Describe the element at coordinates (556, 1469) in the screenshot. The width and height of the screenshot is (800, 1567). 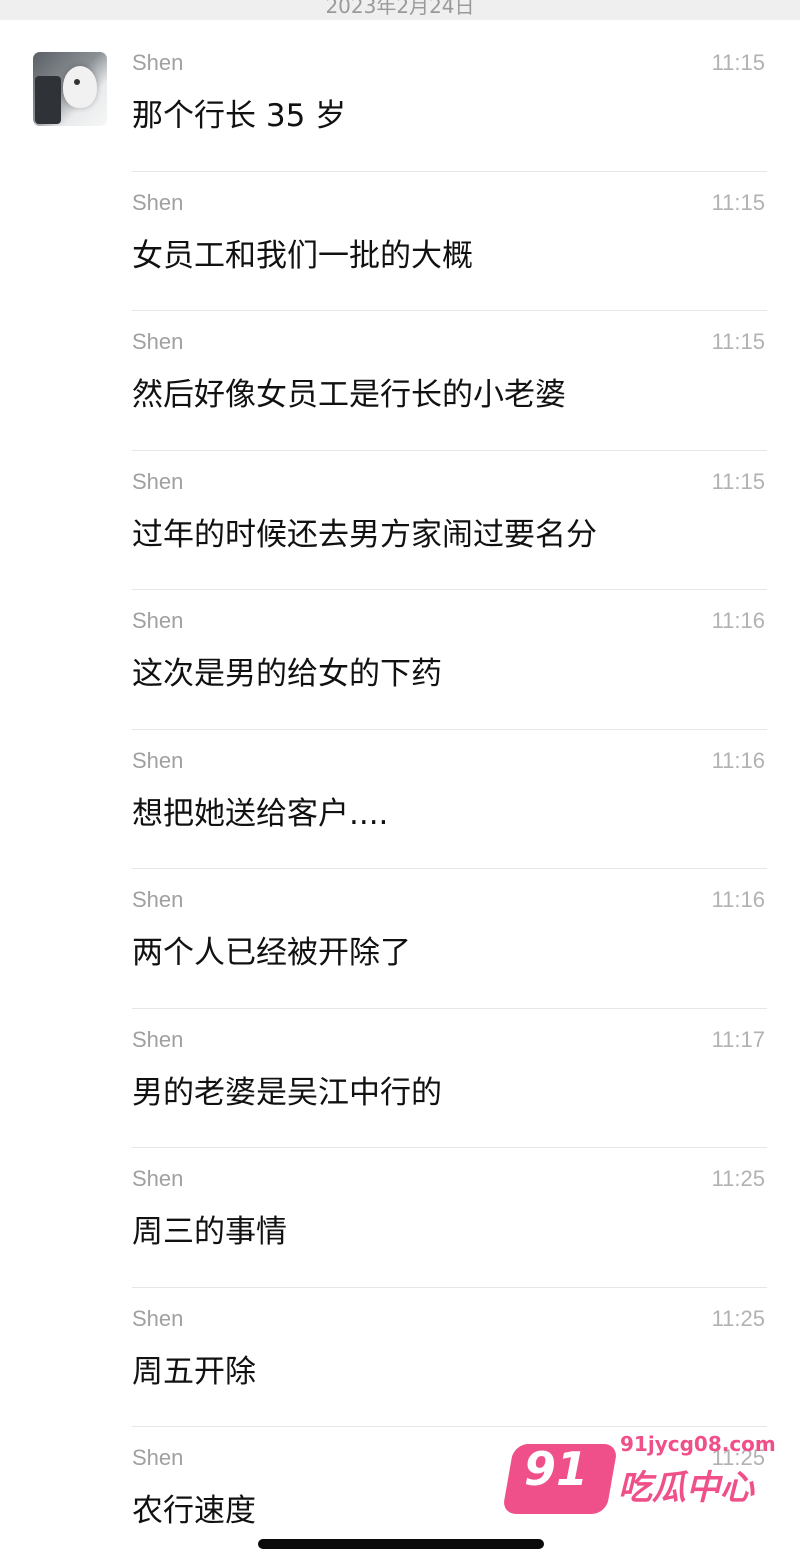
I see `watermark-badge-number: 91` at that location.